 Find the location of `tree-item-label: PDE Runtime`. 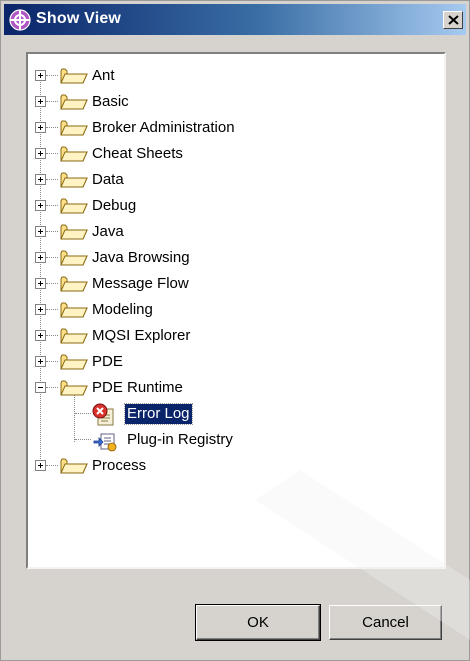

tree-item-label: PDE Runtime is located at coordinates (137, 387).